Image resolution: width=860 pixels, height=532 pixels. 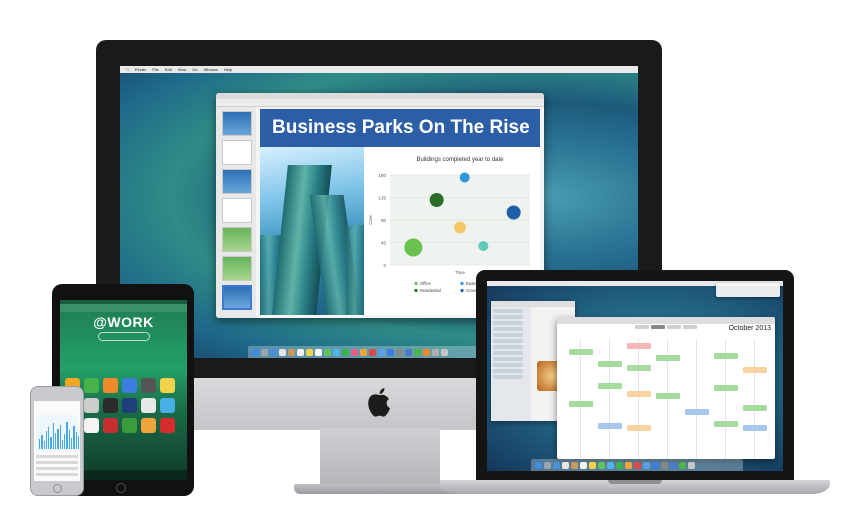 What do you see at coordinates (121, 488) in the screenshot?
I see `ipad-home-button` at bounding box center [121, 488].